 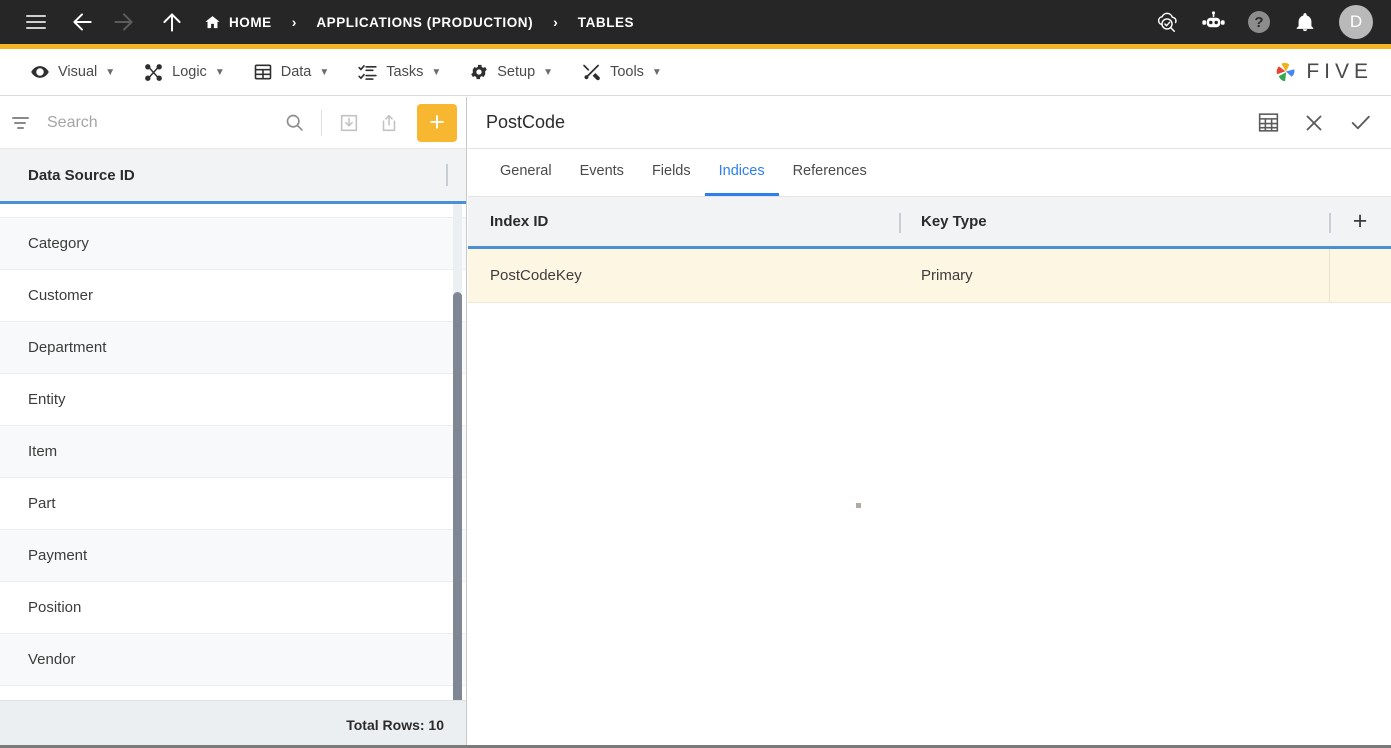 I want to click on grid-column-index-id: Index ID, so click(x=683, y=221).